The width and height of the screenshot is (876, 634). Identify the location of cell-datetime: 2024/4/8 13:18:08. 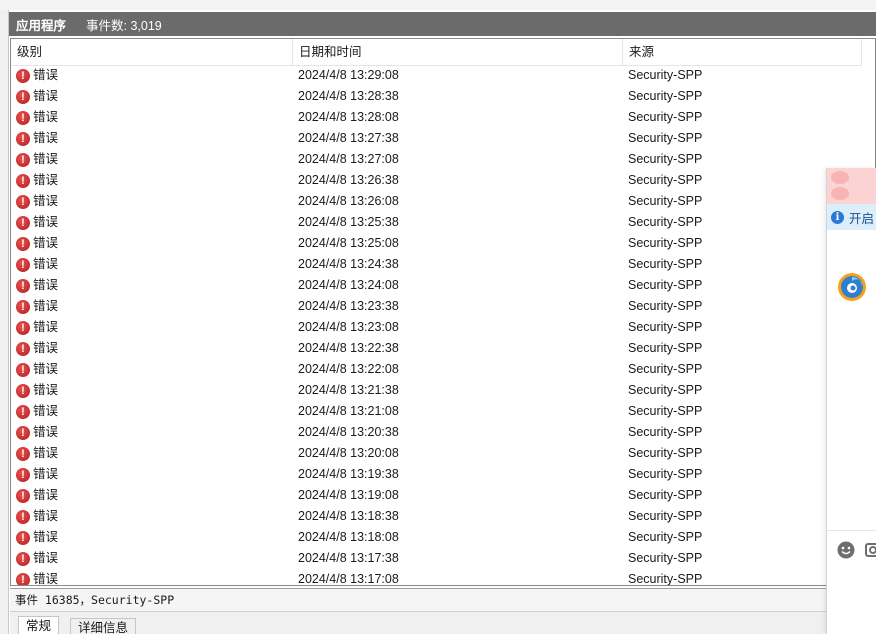
(348, 537).